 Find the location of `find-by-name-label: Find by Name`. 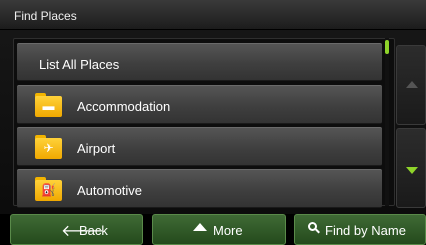

find-by-name-label: Find by Name is located at coordinates (365, 230).